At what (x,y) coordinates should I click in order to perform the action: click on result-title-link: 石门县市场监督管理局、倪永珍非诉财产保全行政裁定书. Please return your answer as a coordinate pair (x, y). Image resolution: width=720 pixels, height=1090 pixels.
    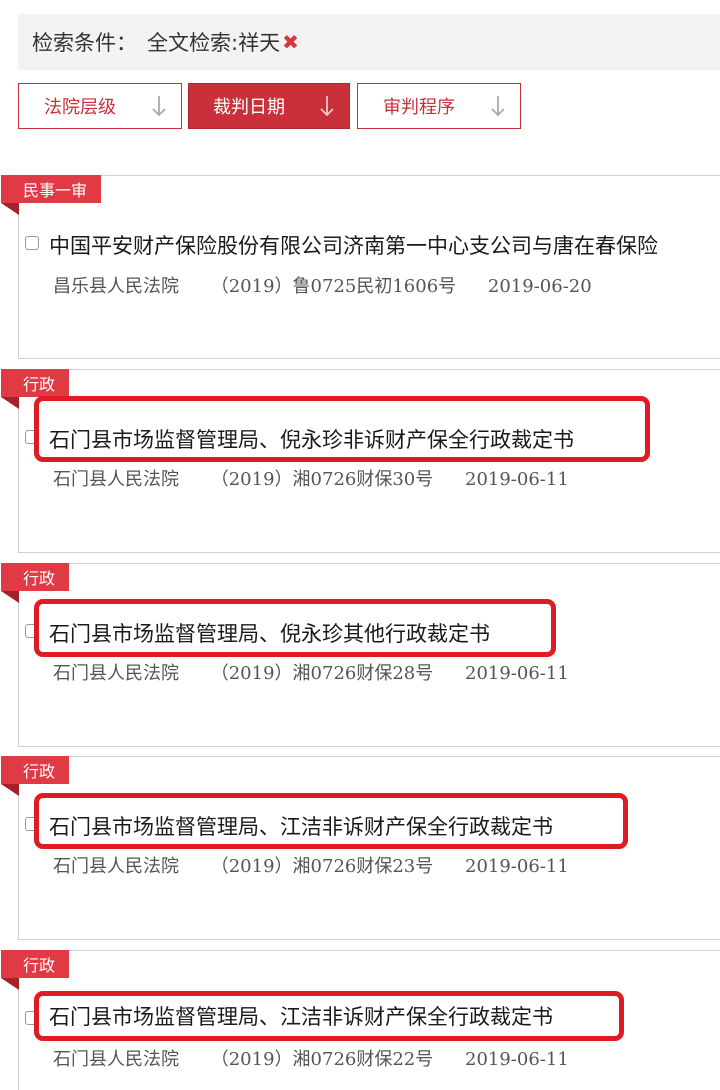
    Looking at the image, I should click on (311, 439).